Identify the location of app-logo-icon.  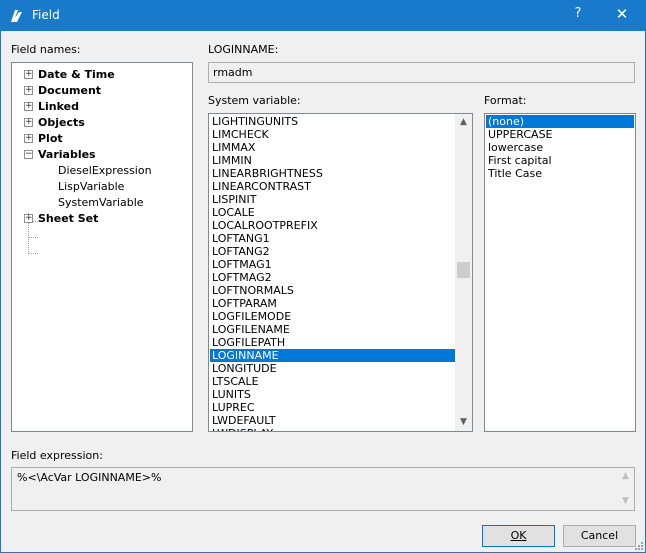
(16, 16).